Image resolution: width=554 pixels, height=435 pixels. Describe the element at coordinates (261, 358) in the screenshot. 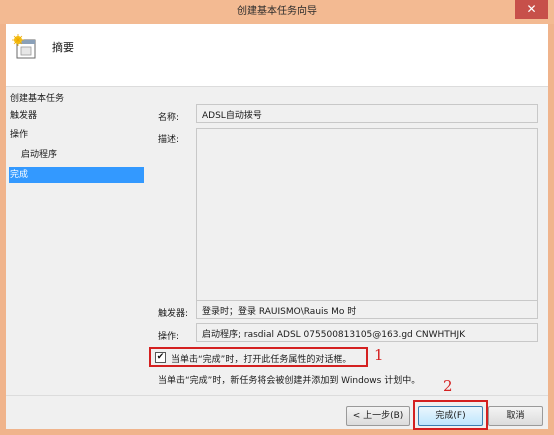

I see `open-properties-label: 当单击“完成”时，打开此任务属性的对话框。` at that location.